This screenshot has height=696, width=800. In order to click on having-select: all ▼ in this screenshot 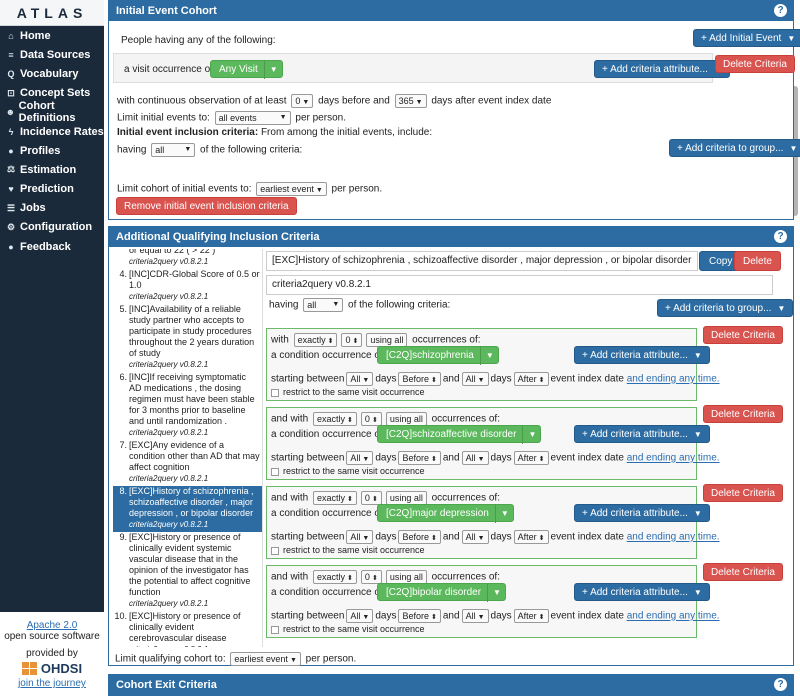, I will do `click(173, 150)`.